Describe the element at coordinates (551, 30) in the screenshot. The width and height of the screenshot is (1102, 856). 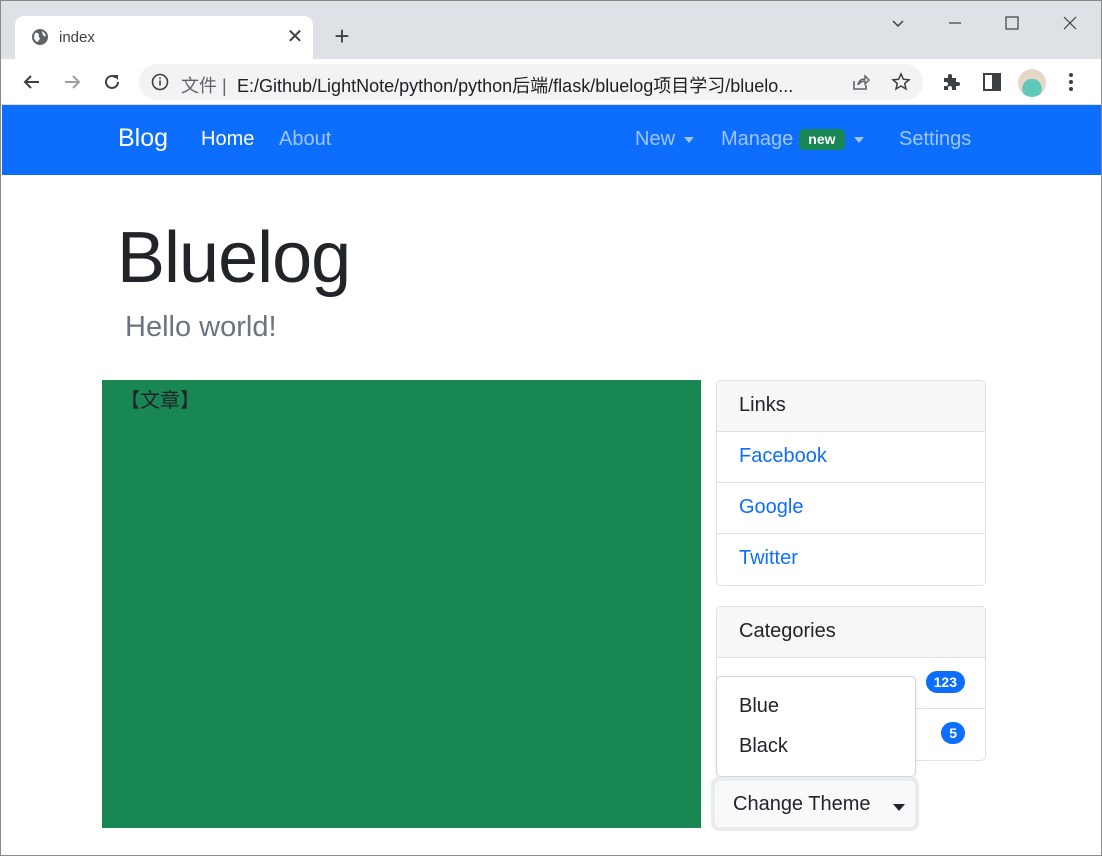
I see `tab-strip: index ✕ +` at that location.